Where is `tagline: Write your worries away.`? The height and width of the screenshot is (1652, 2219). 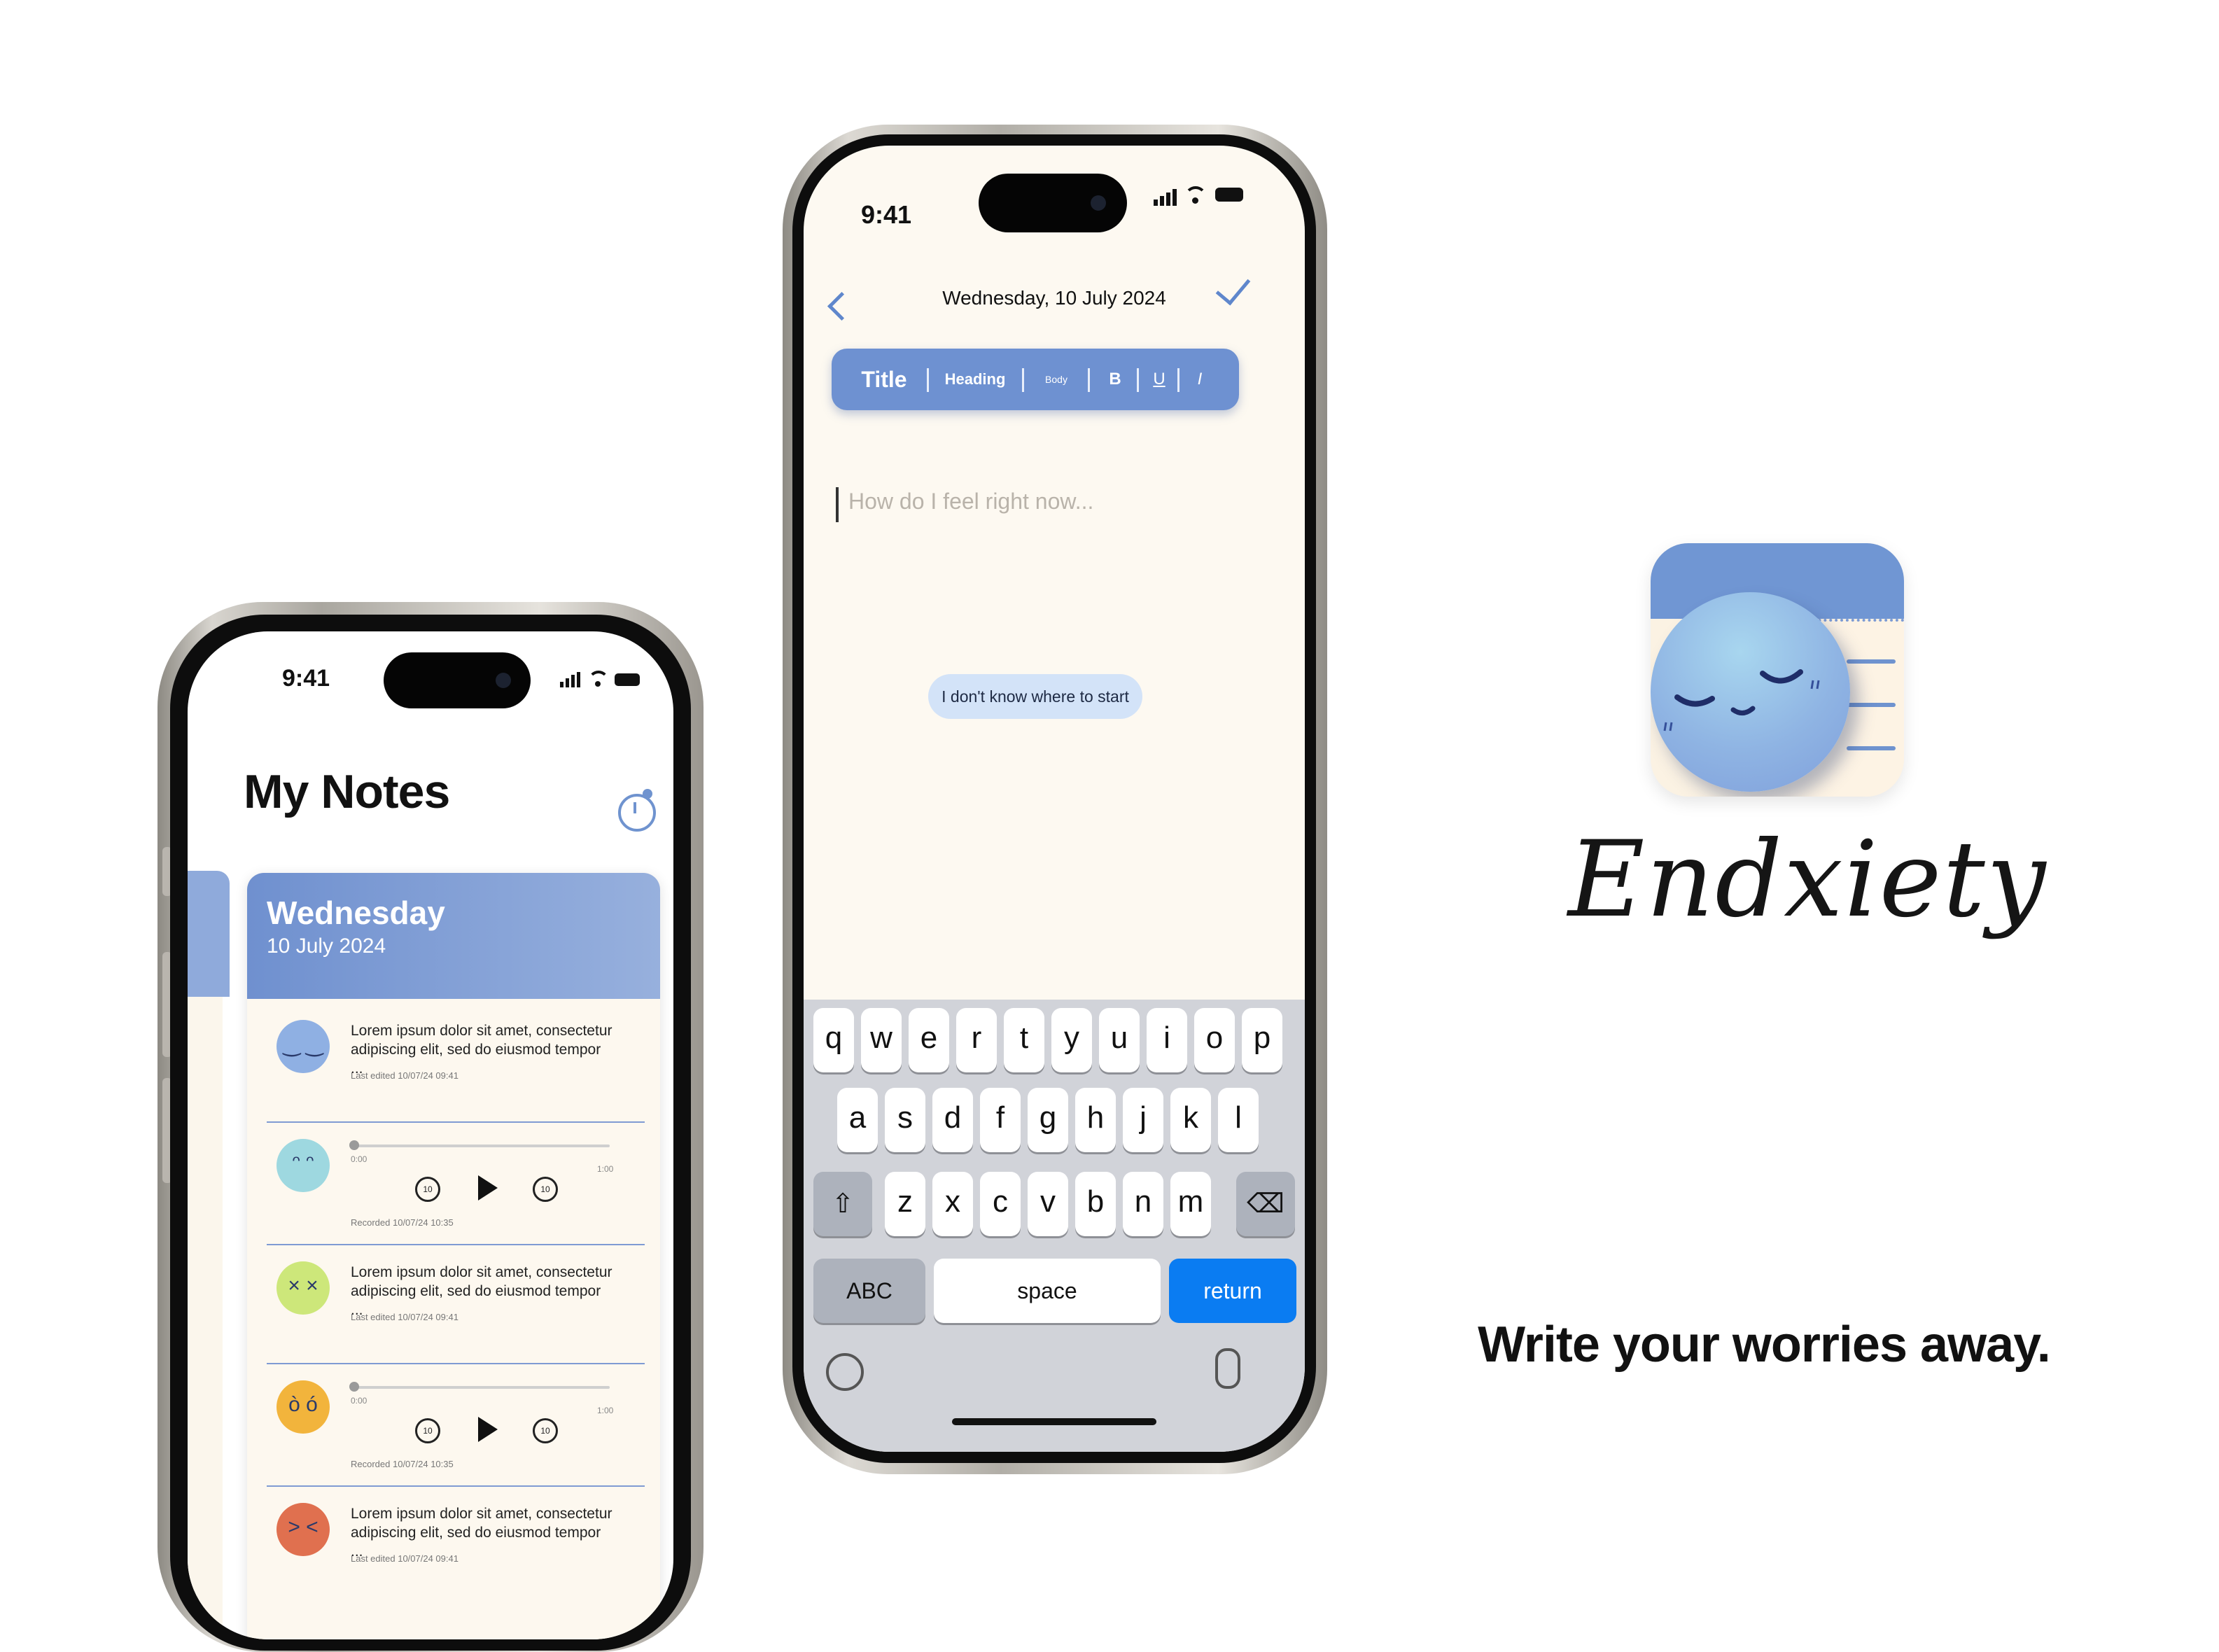
tagline: Write your worries away. is located at coordinates (1764, 1345).